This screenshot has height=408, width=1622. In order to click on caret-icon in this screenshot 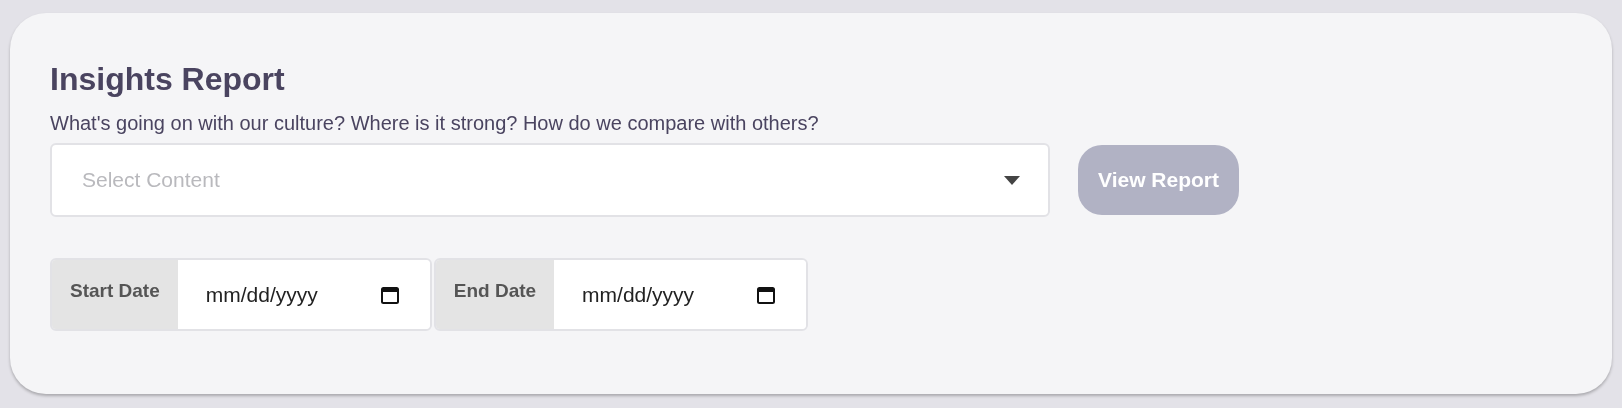, I will do `click(1012, 180)`.